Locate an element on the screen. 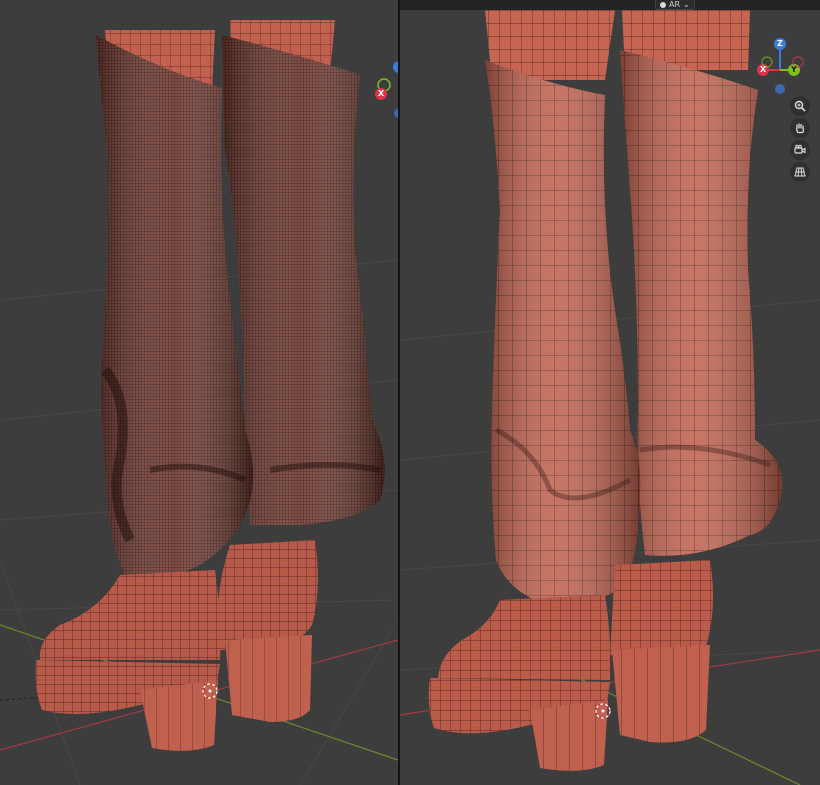 This screenshot has width=820, height=785. grid-perspective-icon is located at coordinates (800, 172).